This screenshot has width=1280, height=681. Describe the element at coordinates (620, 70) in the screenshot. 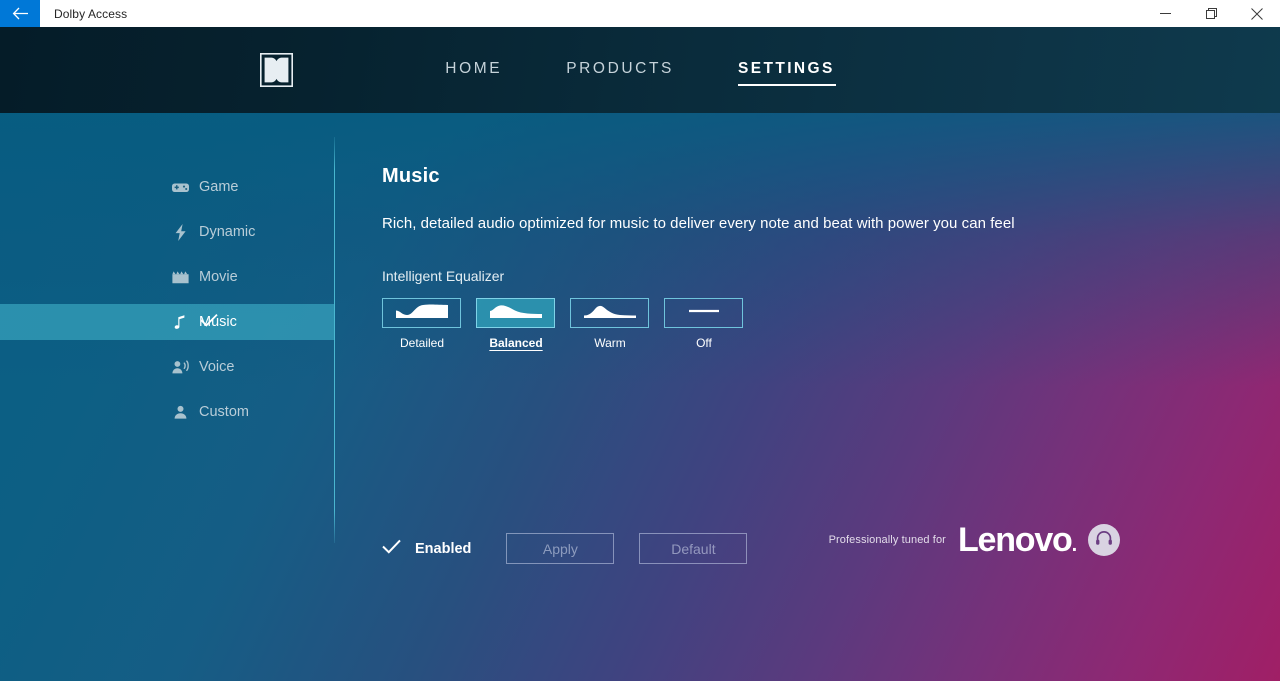

I see `nav-item-products: PRODUCTS` at that location.